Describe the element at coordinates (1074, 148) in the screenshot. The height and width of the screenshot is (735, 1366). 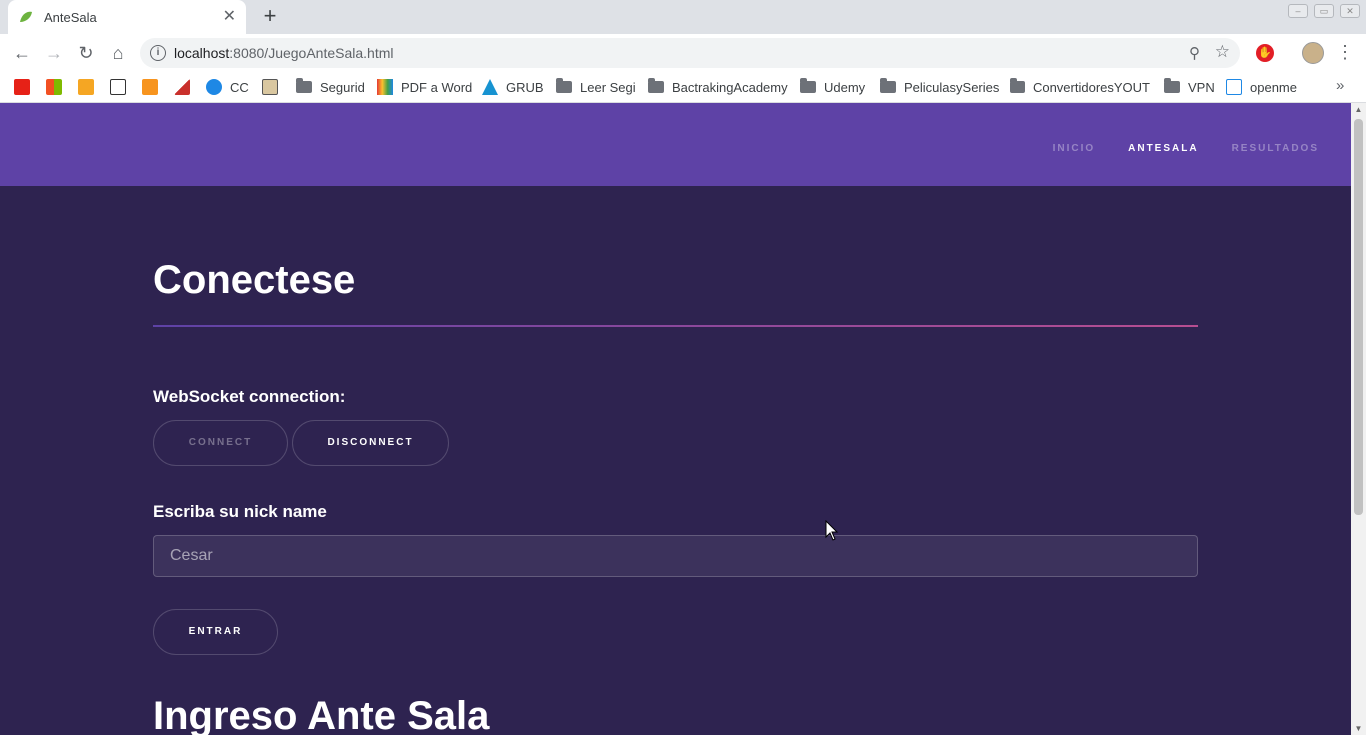
I see `nav-link-inicio: INICIO` at that location.